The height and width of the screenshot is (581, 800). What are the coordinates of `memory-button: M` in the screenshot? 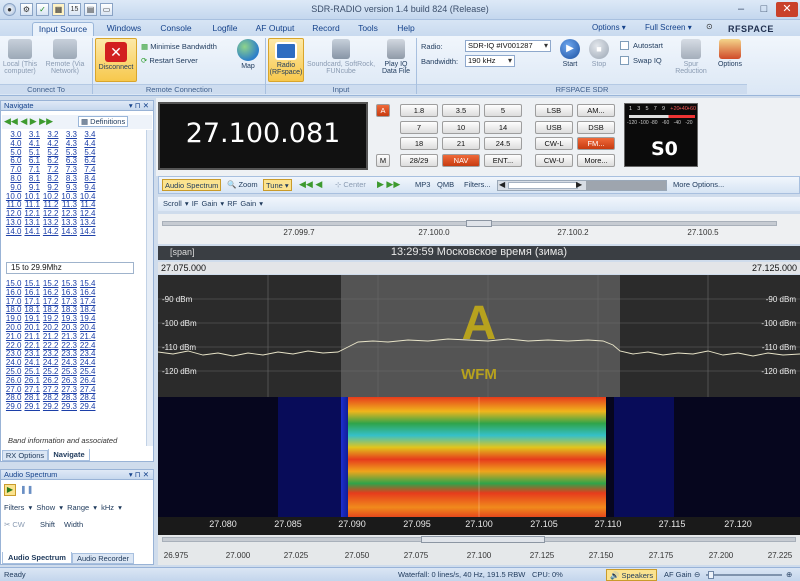 It's located at (383, 160).